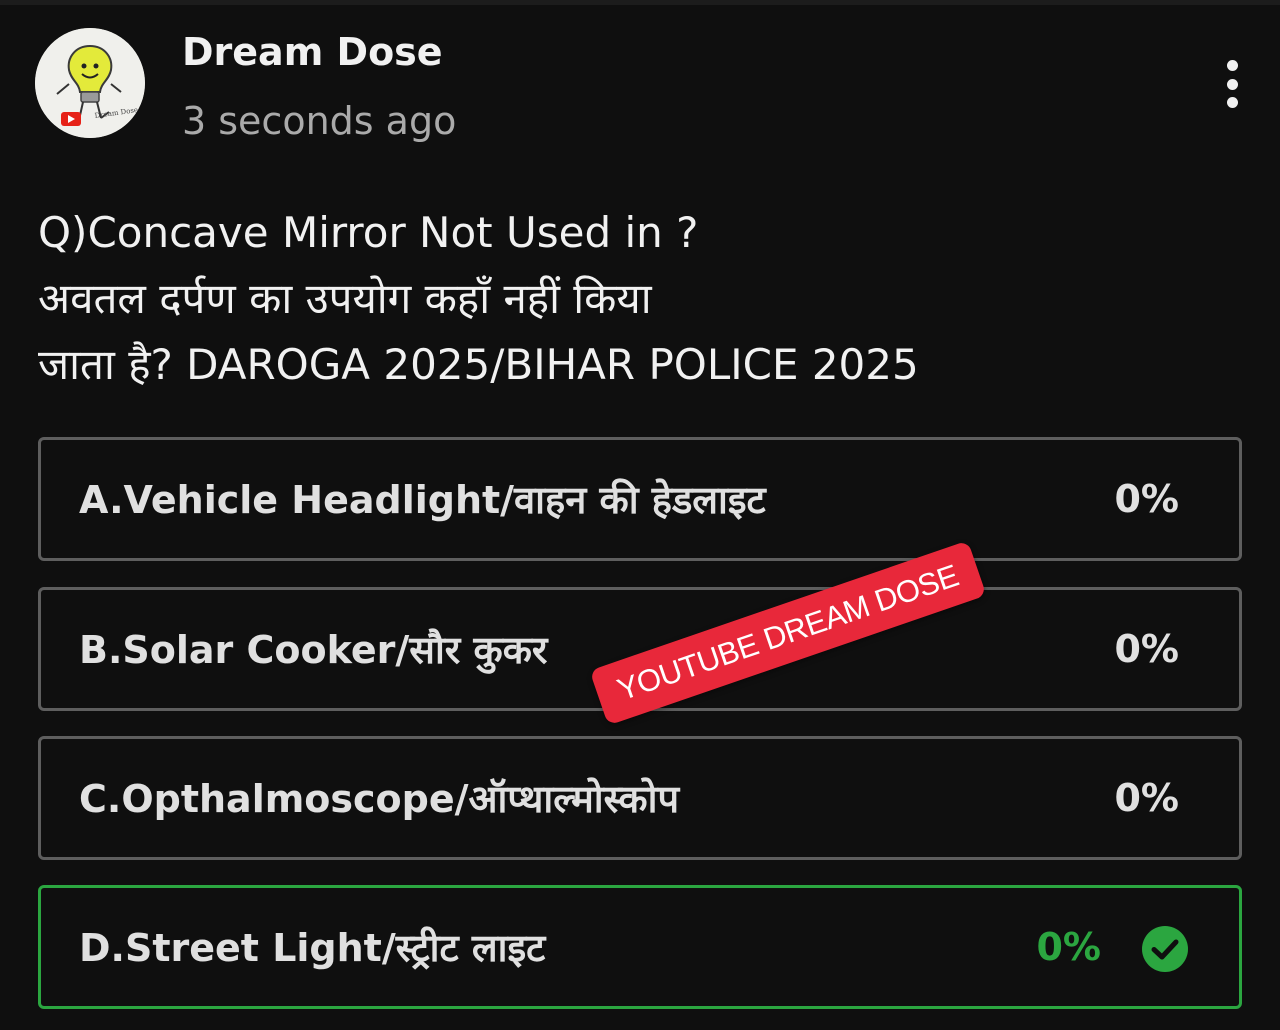 Image resolution: width=1280 pixels, height=1030 pixels. I want to click on channel-avatar: Dream Dose, so click(90, 83).